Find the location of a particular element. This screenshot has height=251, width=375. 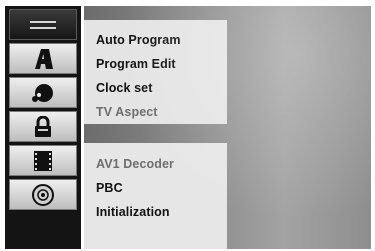

film-icon is located at coordinates (43, 160).